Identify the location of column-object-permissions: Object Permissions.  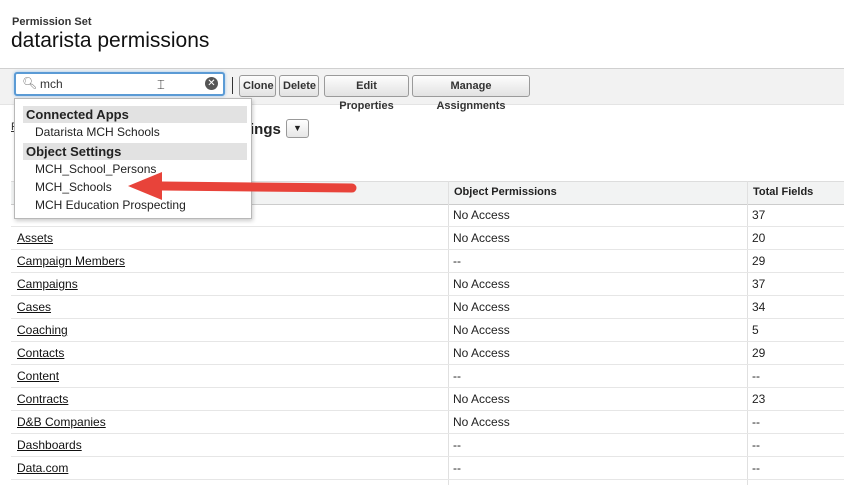
(505, 192).